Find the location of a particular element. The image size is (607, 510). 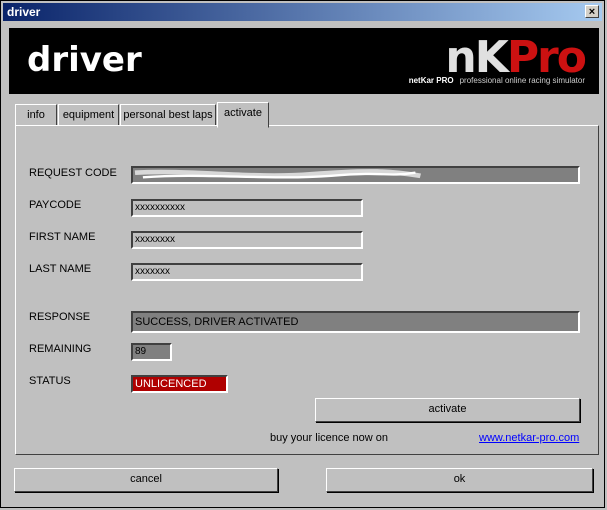

netkar-pro-link: www.netkar-pro.com is located at coordinates (529, 438).